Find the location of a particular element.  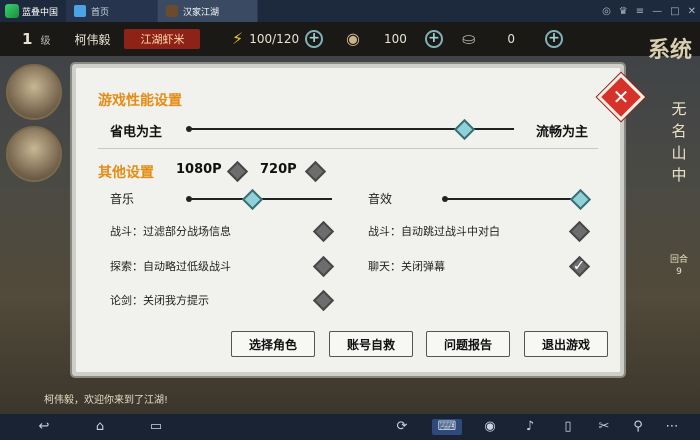

menu-icon: ≡ is located at coordinates (640, 11).